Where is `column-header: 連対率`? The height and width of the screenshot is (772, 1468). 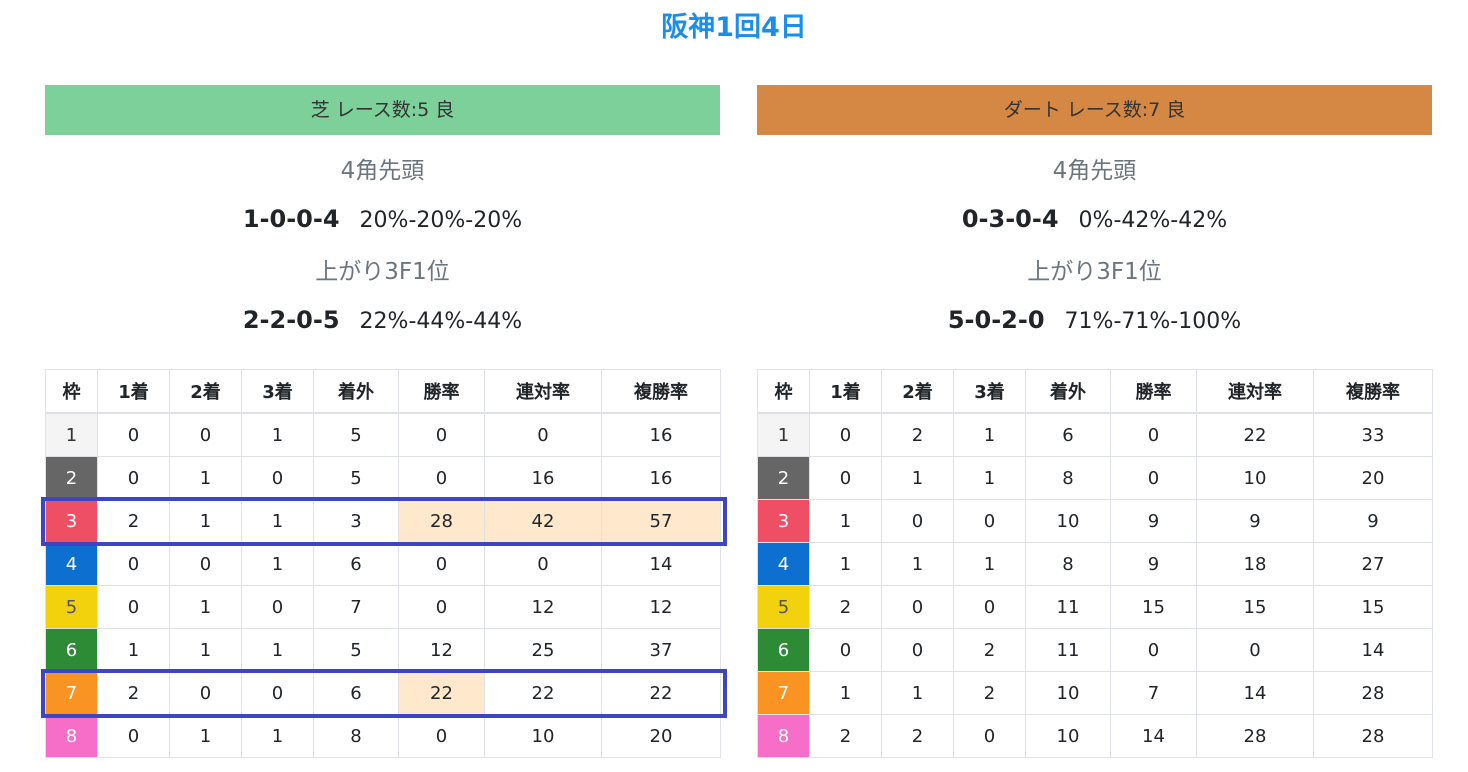 column-header: 連対率 is located at coordinates (1255, 391).